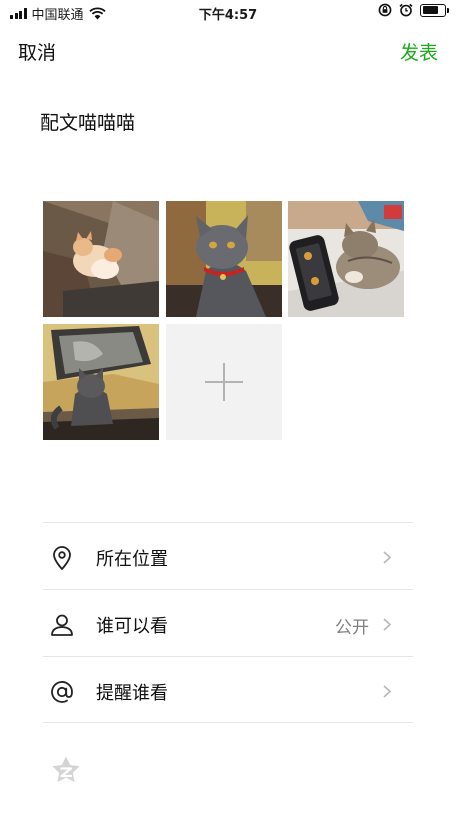  Describe the element at coordinates (132, 693) in the screenshot. I see `mention-label: 提醒谁看` at that location.